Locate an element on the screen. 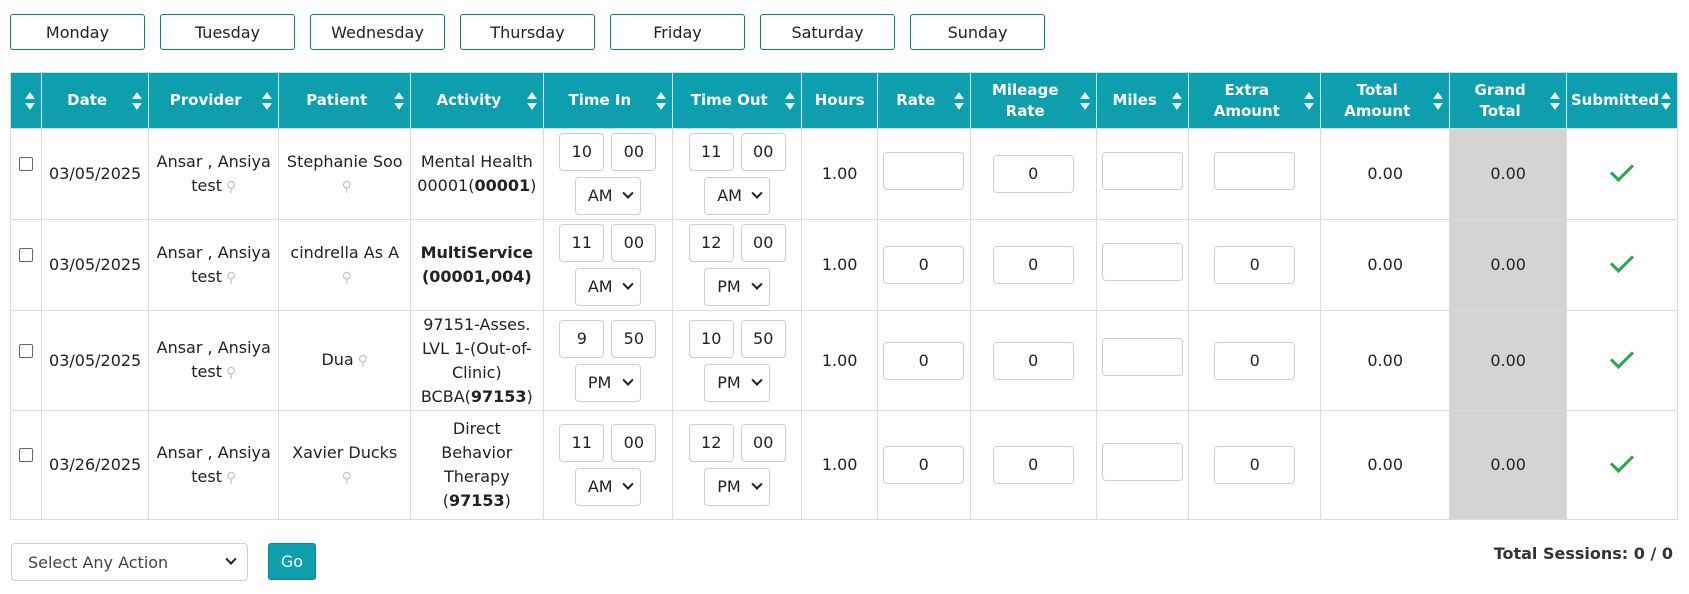 The height and width of the screenshot is (594, 1689). time-in-hour-input: 10 is located at coordinates (582, 152).